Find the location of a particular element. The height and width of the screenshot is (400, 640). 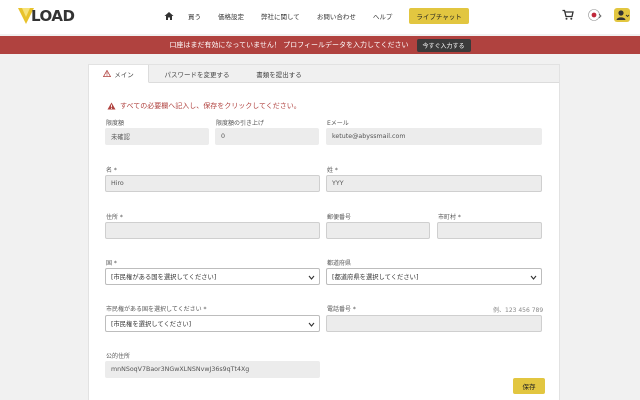

tab-submit-documents-label: 書類を提出する is located at coordinates (279, 75).